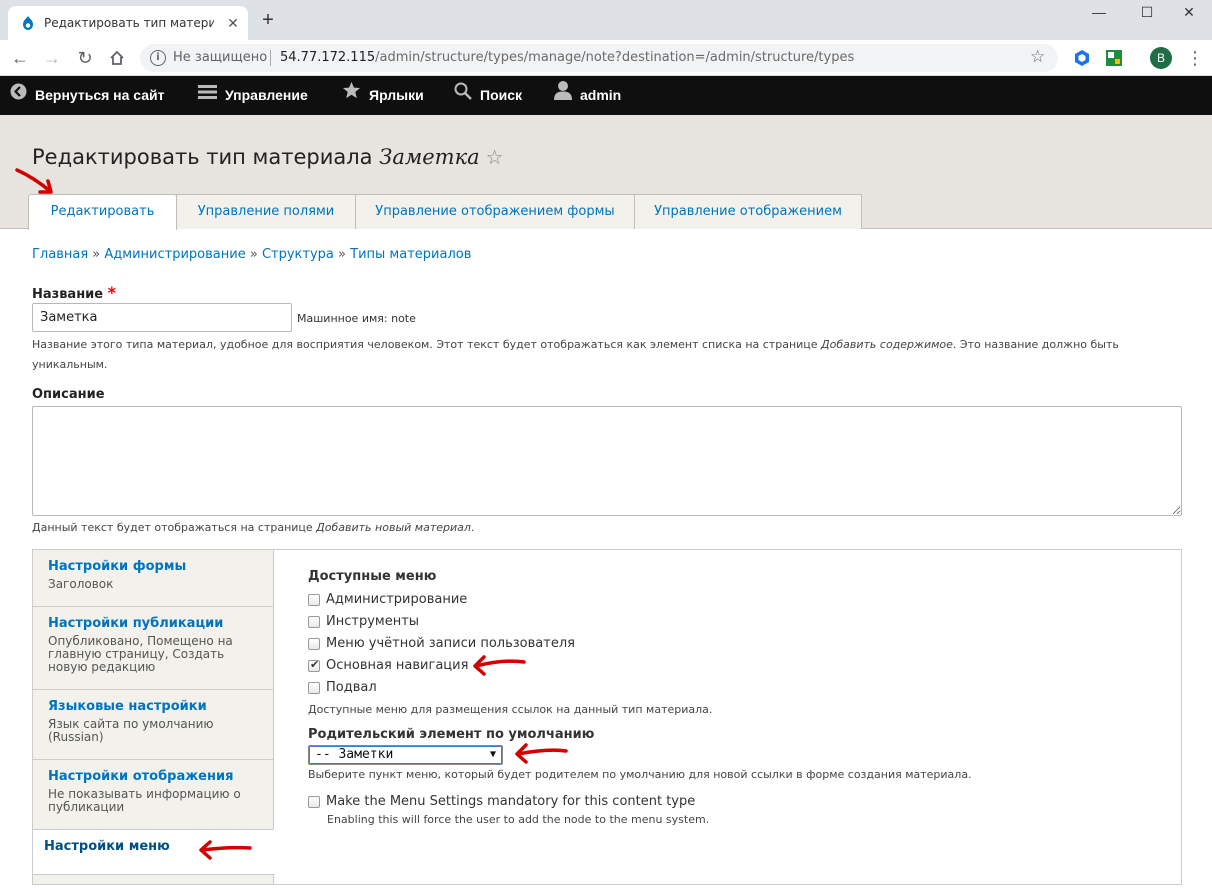 The height and width of the screenshot is (892, 1212). What do you see at coordinates (233, 23) in the screenshot?
I see `tab-close-icon: ✕` at bounding box center [233, 23].